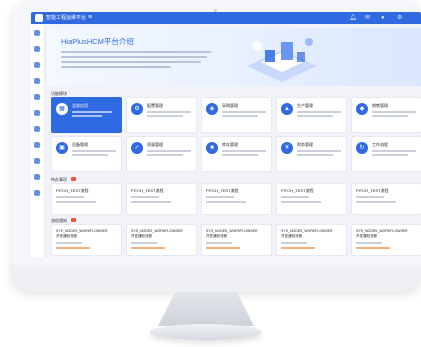 The image size is (421, 347). Describe the element at coordinates (236, 115) in the screenshot. I see `module-card-purchase: ◈ 采购管理` at that location.